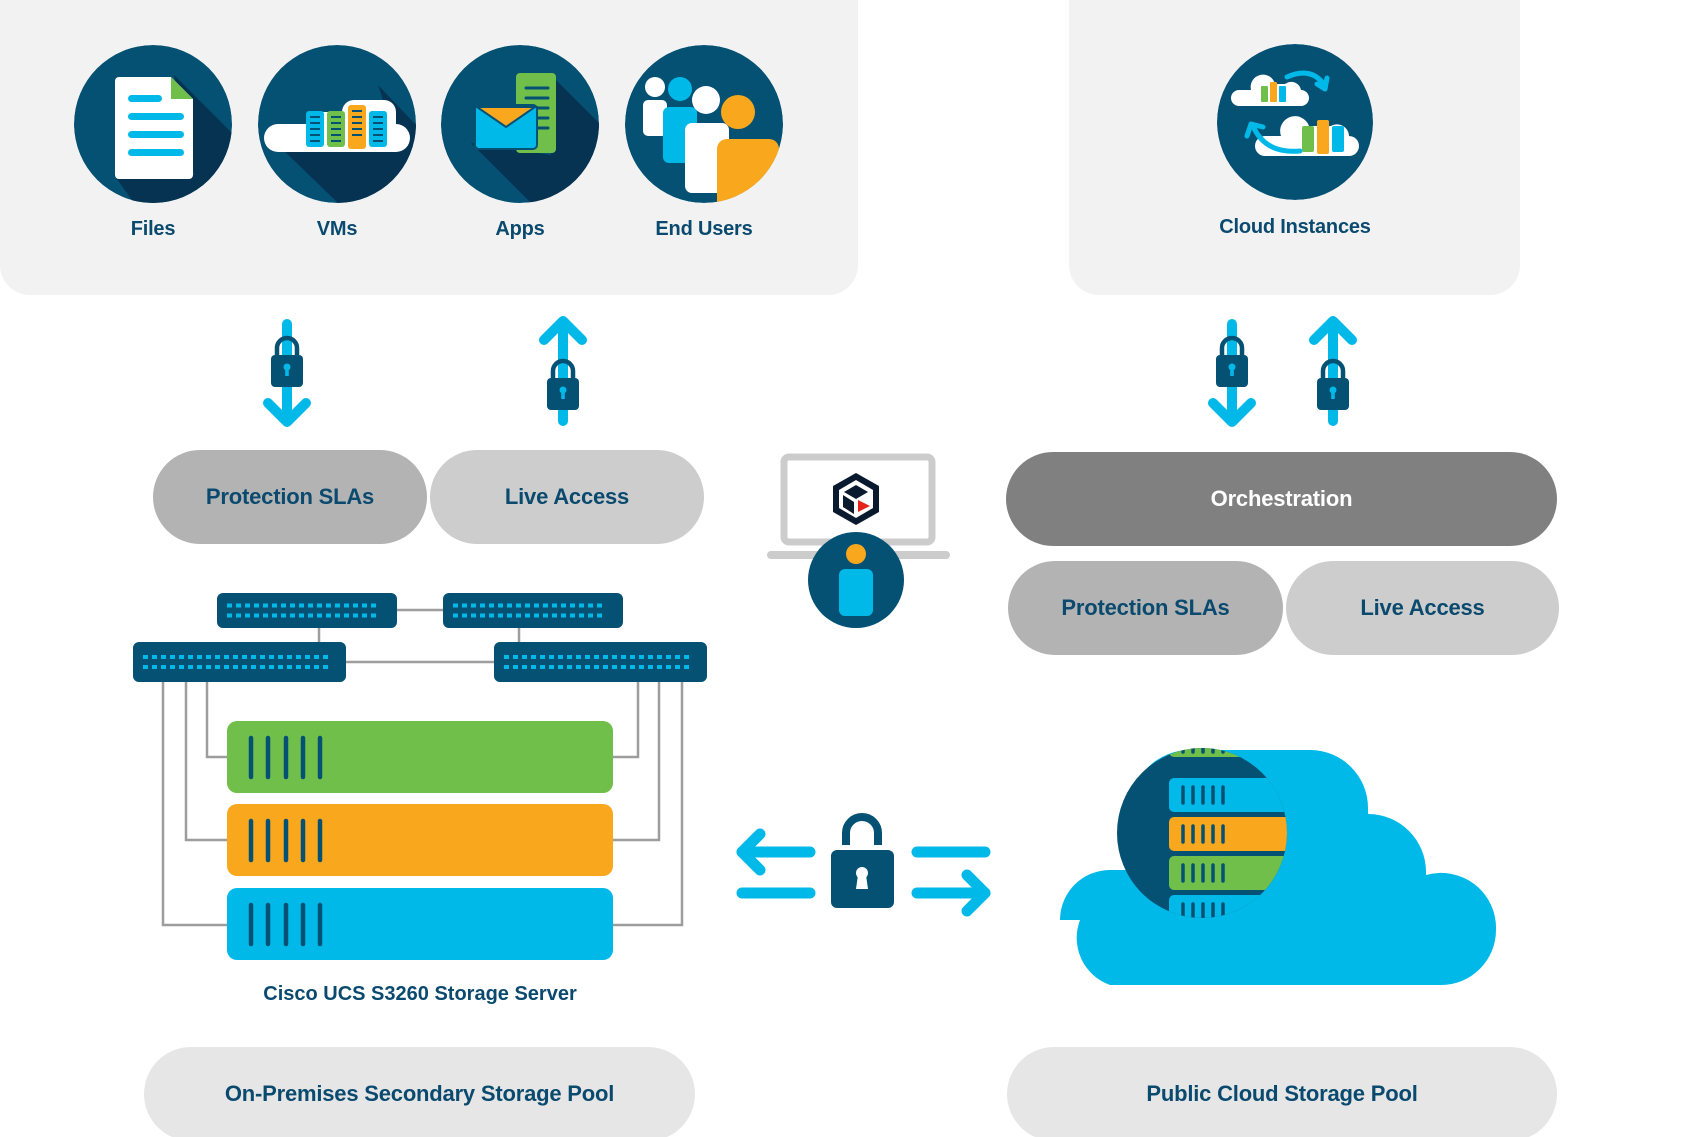  Describe the element at coordinates (290, 497) in the screenshot. I see `onprem-protection-slas: Protection SLAs` at that location.